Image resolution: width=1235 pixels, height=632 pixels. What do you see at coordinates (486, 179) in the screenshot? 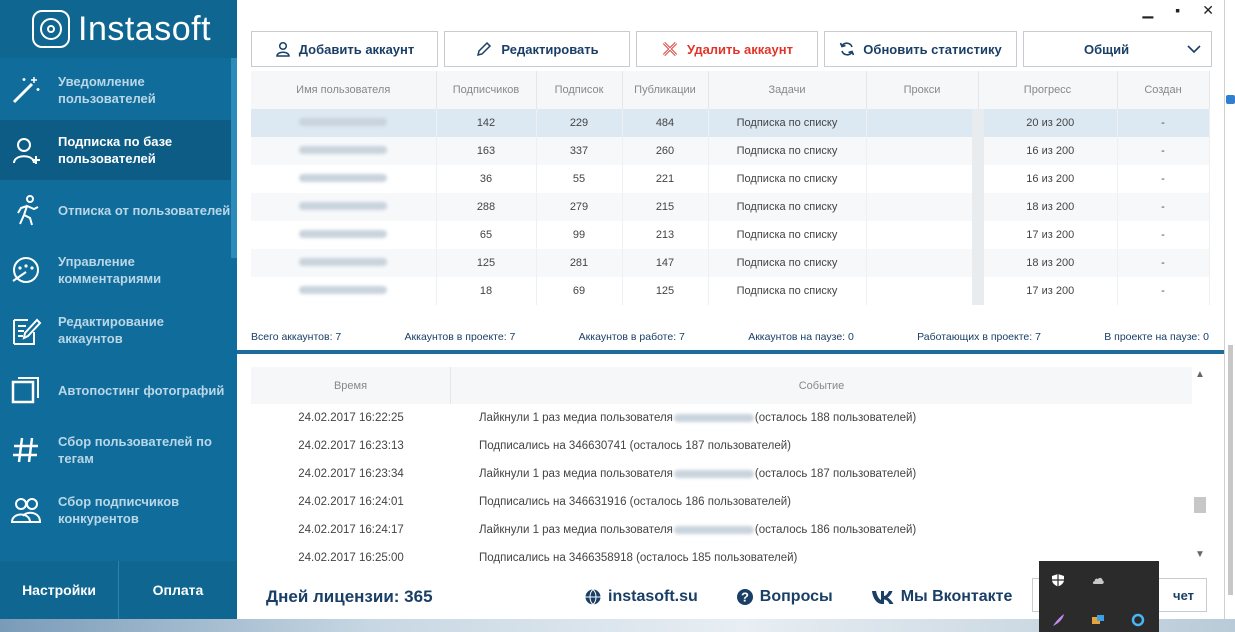
I see `followers-cell: 36` at bounding box center [486, 179].